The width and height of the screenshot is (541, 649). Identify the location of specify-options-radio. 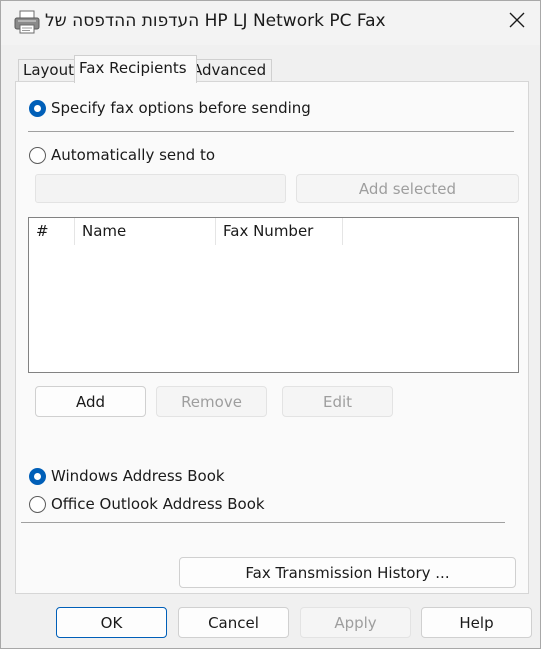
(37, 108).